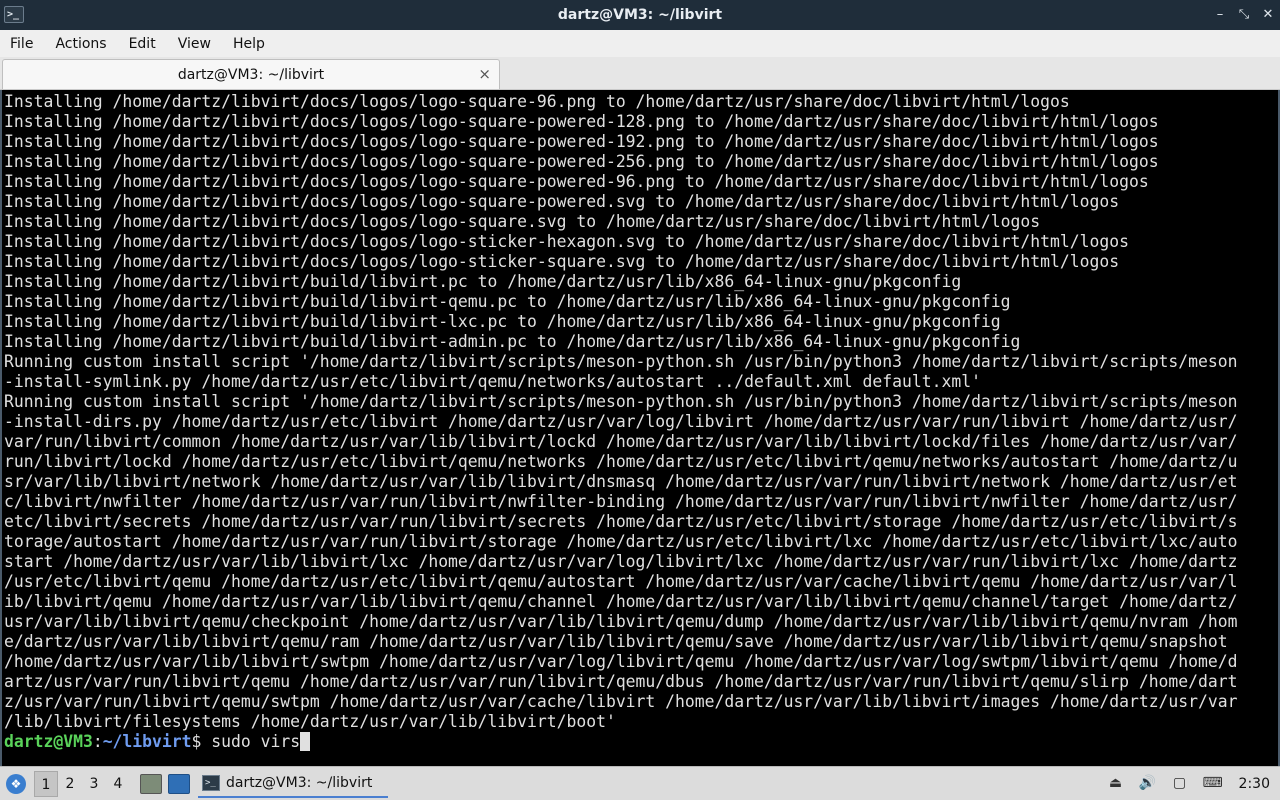 Image resolution: width=1280 pixels, height=800 pixels. What do you see at coordinates (211, 782) in the screenshot?
I see `terminal-task-icon: >_` at bounding box center [211, 782].